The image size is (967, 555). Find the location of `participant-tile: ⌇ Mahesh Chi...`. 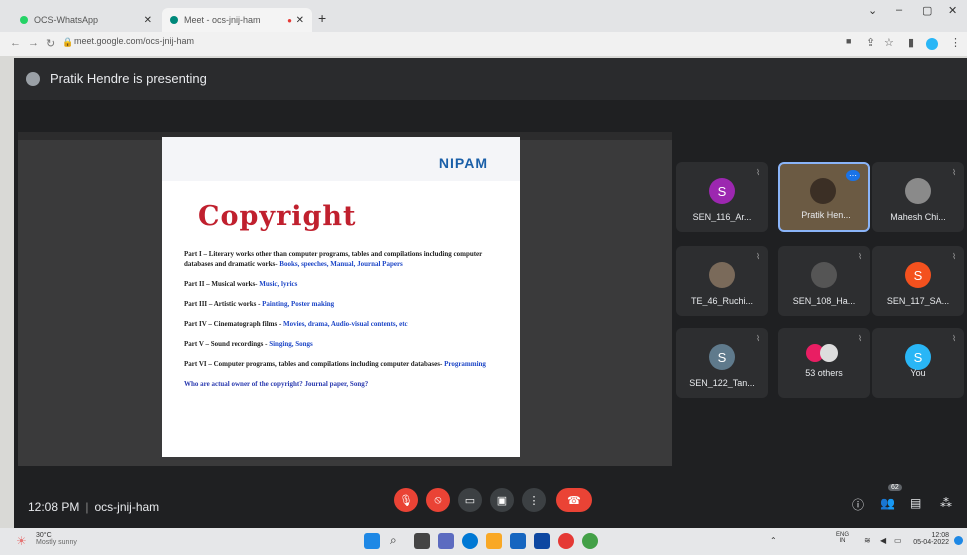

participant-tile: ⌇ Mahesh Chi... is located at coordinates (918, 197).